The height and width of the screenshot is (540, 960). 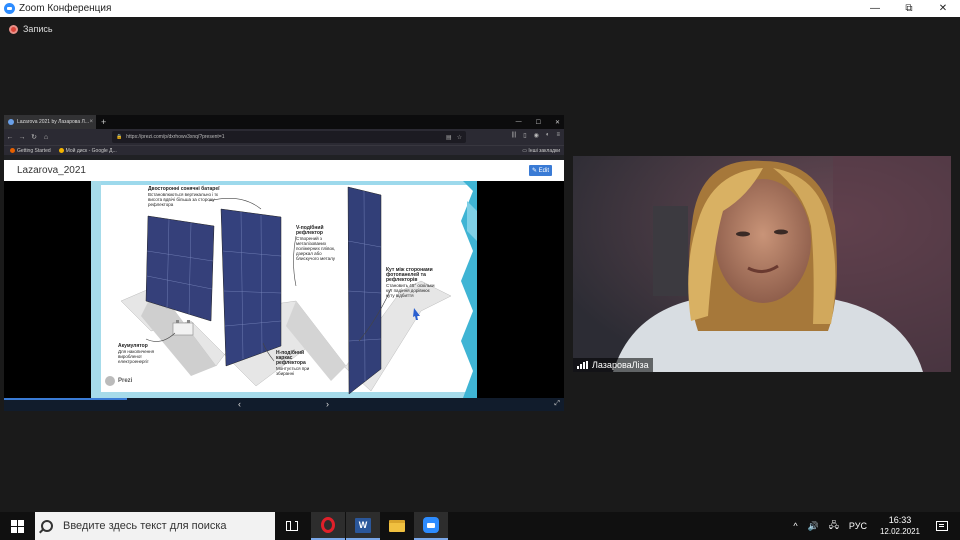 I want to click on browser-maximize-button: ☐, so click(x=538, y=122).